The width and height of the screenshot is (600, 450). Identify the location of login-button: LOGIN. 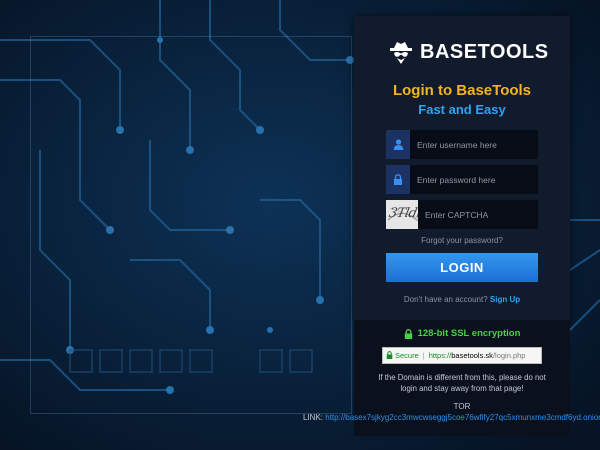
(462, 267).